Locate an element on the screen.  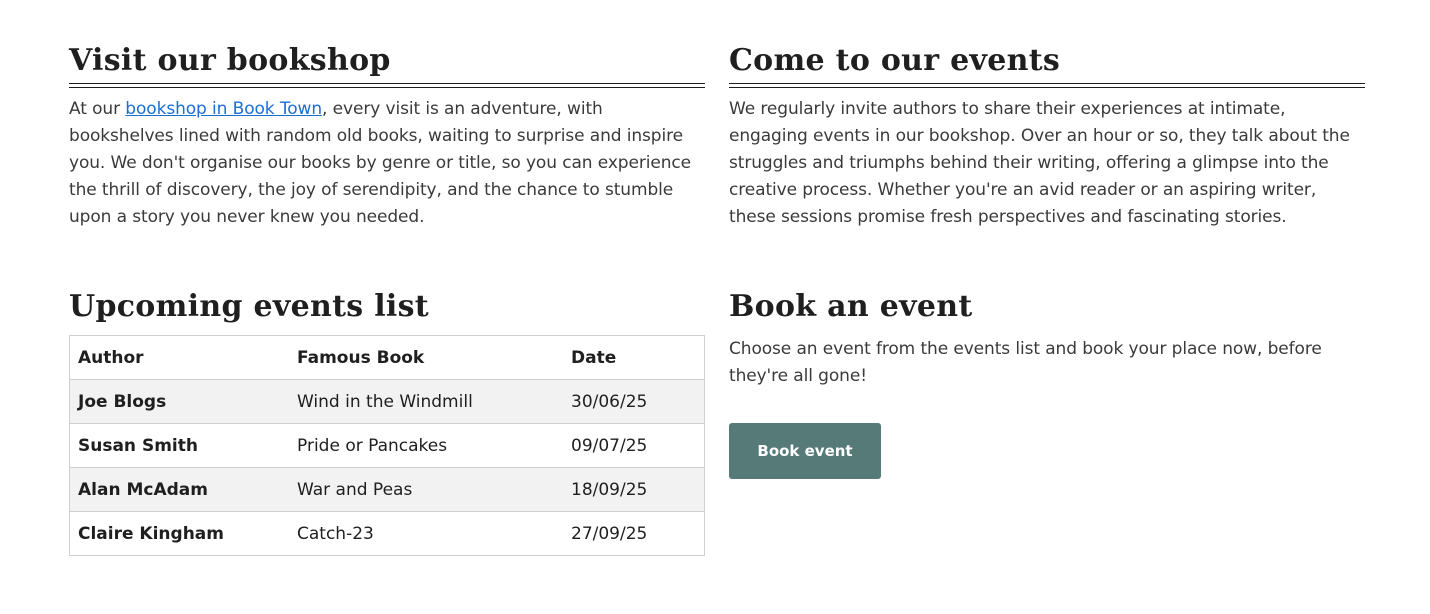
table-row: Alan McAdam War and Peas 18/09/25 is located at coordinates (387, 489).